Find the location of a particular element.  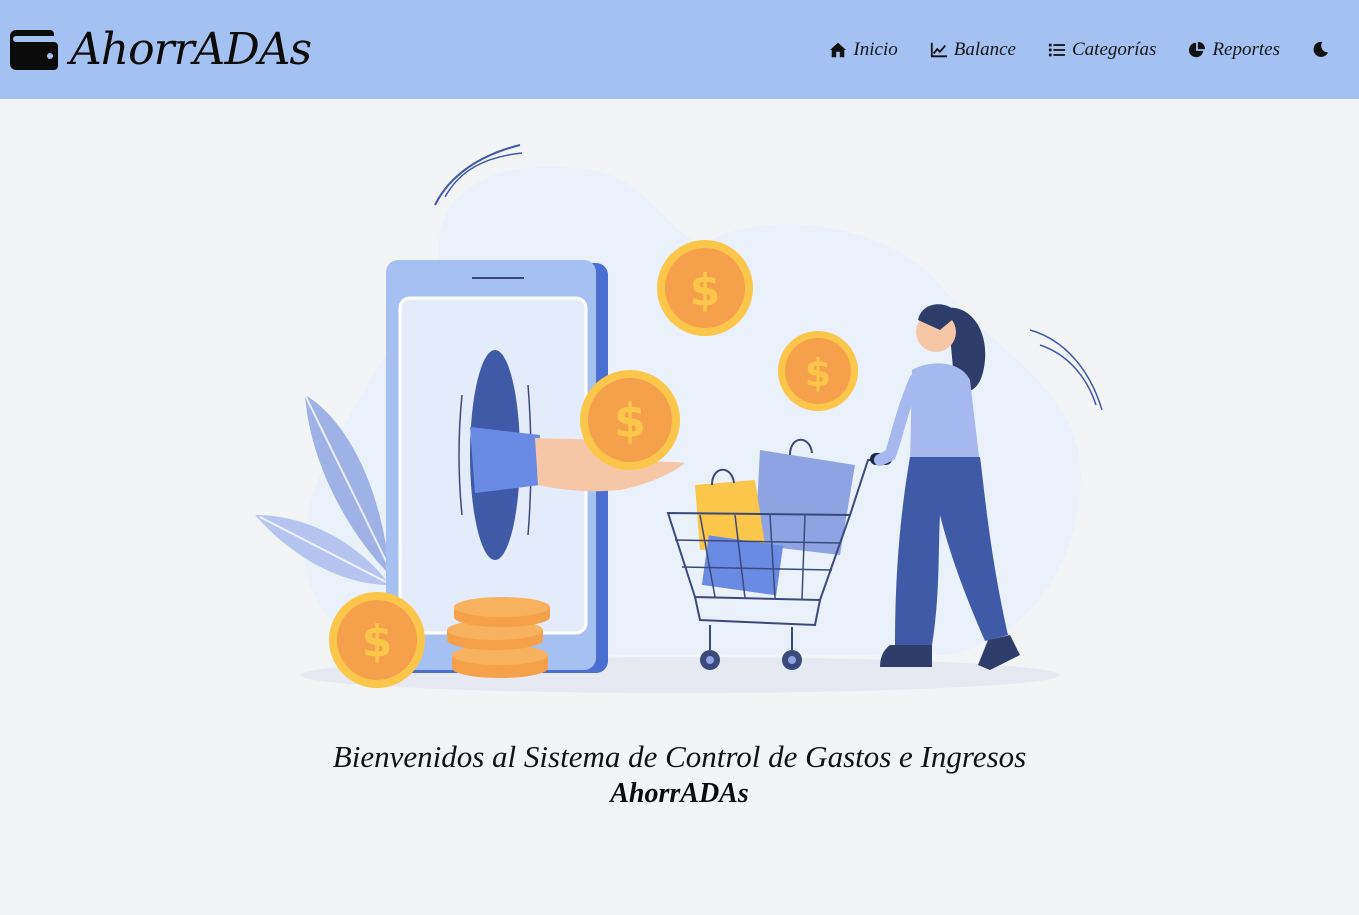

nav-item-categorias: Categorías is located at coordinates (1102, 50).